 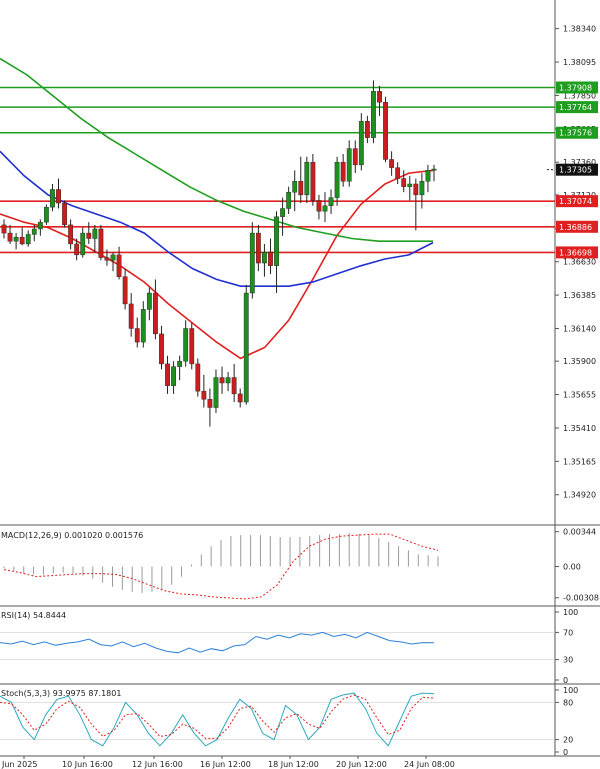 I want to click on level-label: 1.37576, so click(x=575, y=133).